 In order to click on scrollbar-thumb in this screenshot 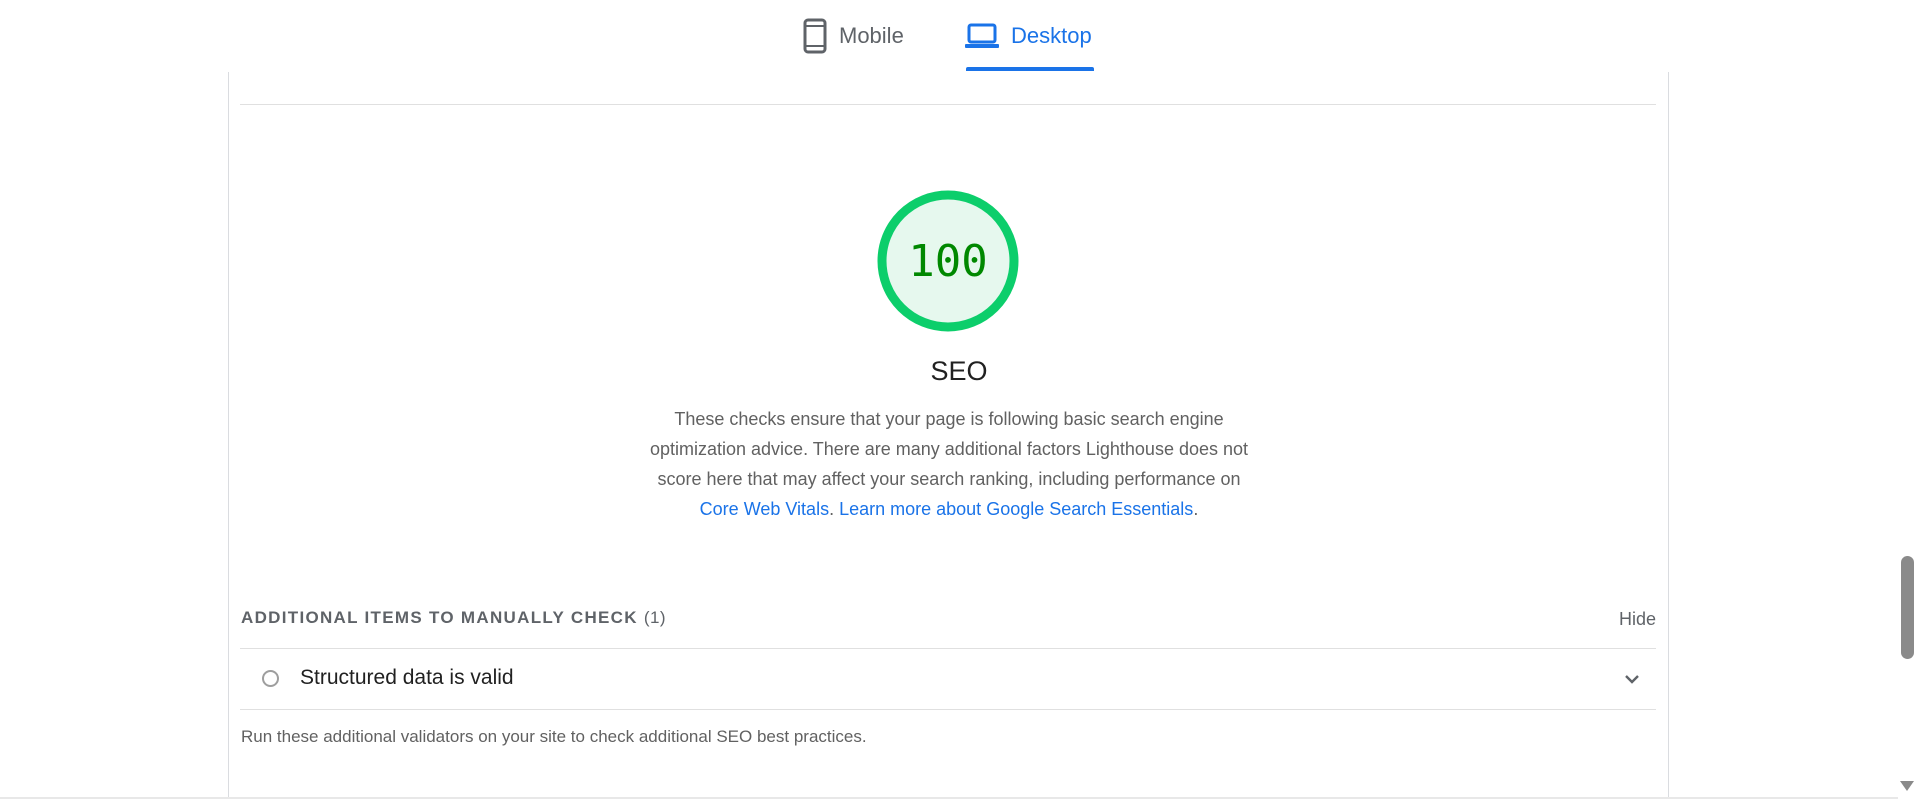, I will do `click(1907, 607)`.